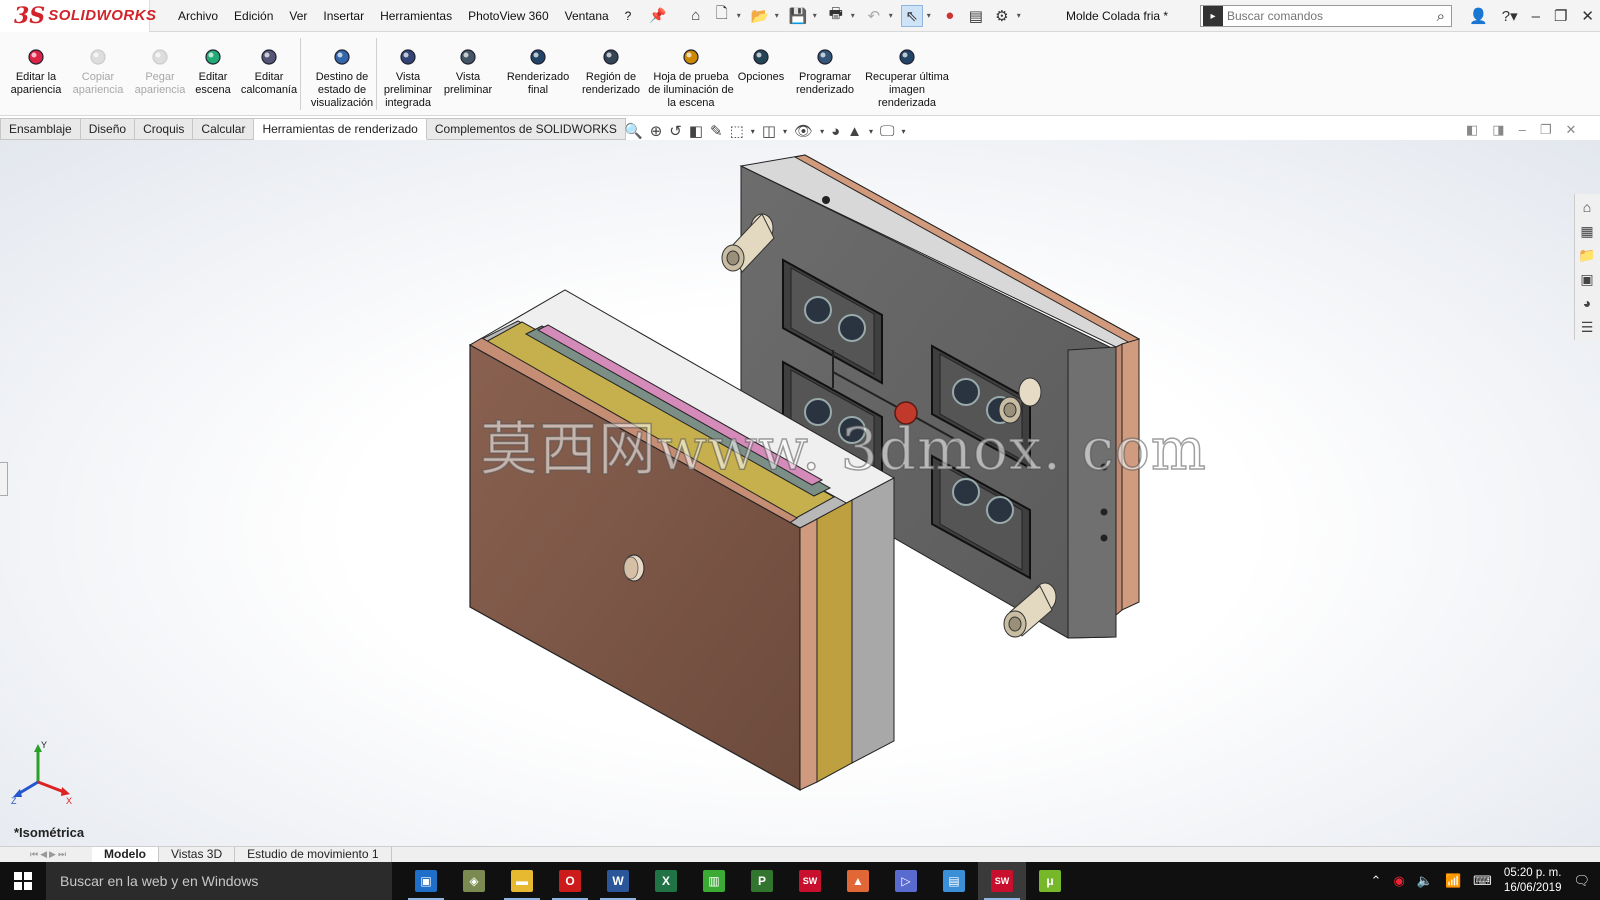 The image size is (1600, 900). Describe the element at coordinates (1570, 130) in the screenshot. I see `doc-close-icon: ✕` at that location.